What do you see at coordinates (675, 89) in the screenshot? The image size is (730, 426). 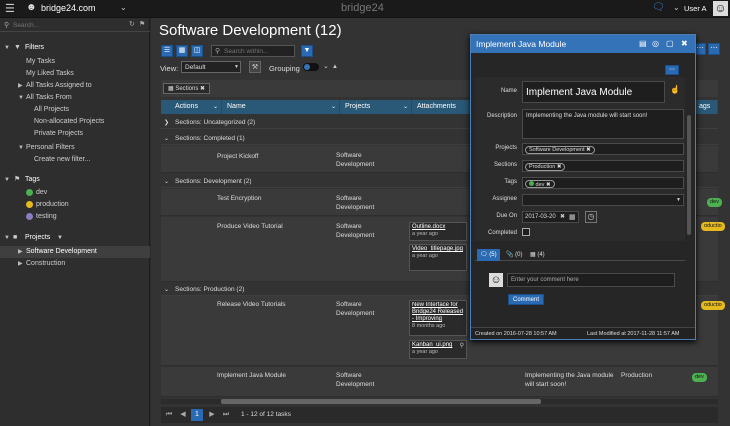 I see `thumbs-up-icon: ☝` at bounding box center [675, 89].